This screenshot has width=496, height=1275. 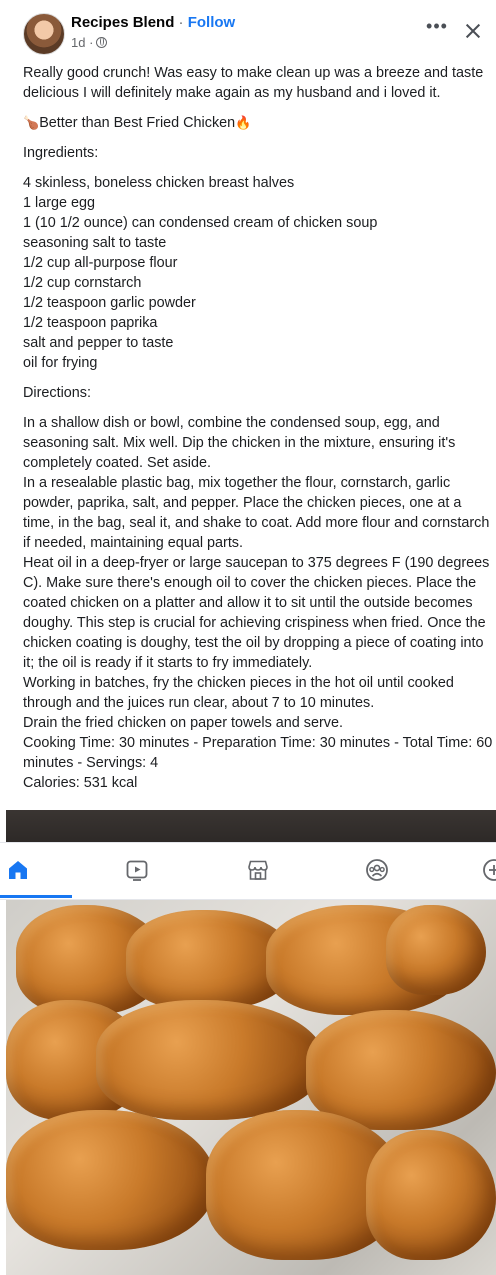 I want to click on groups-icon, so click(x=377, y=870).